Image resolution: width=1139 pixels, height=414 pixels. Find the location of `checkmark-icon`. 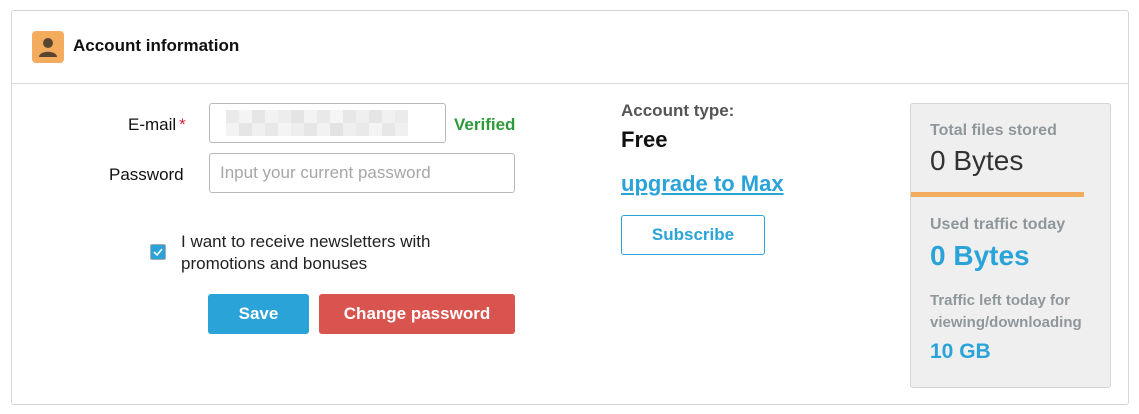

checkmark-icon is located at coordinates (158, 252).